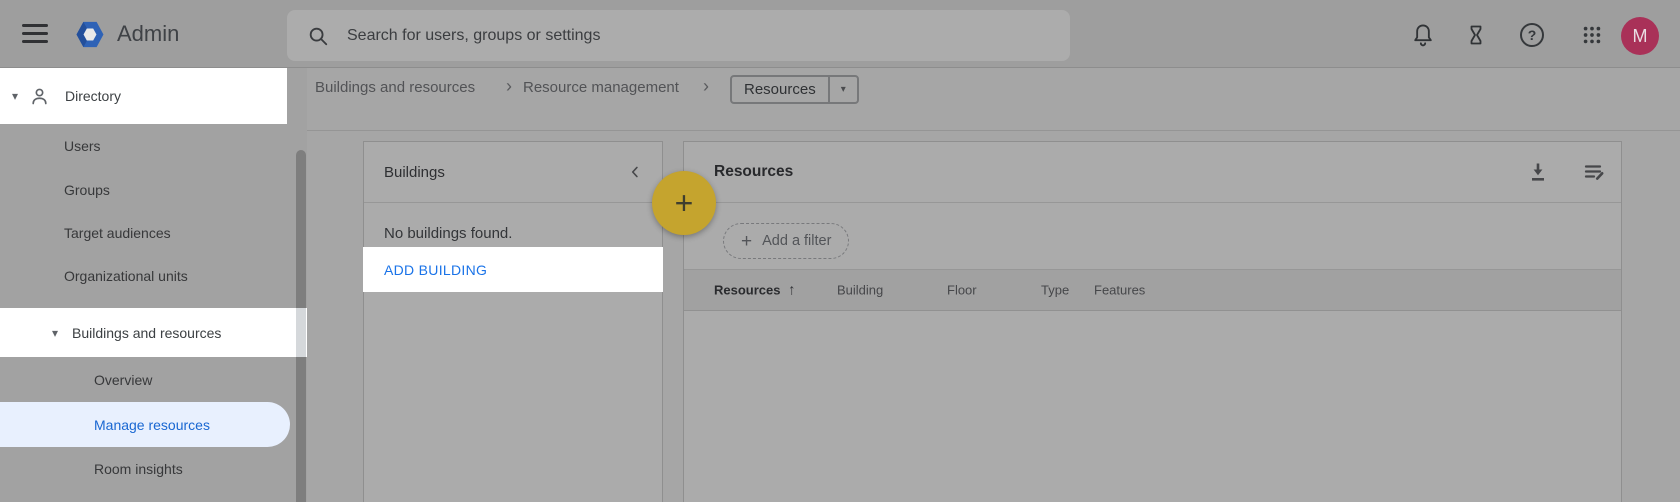 This screenshot has height=502, width=1680. I want to click on add-filter-button: + Add a filter, so click(786, 241).